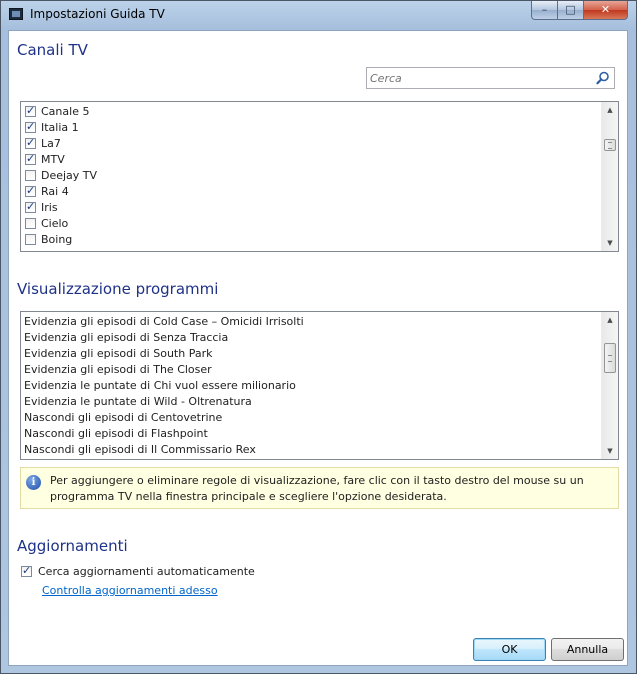 The image size is (637, 674). I want to click on channel-item: Italia 1, so click(311, 128).